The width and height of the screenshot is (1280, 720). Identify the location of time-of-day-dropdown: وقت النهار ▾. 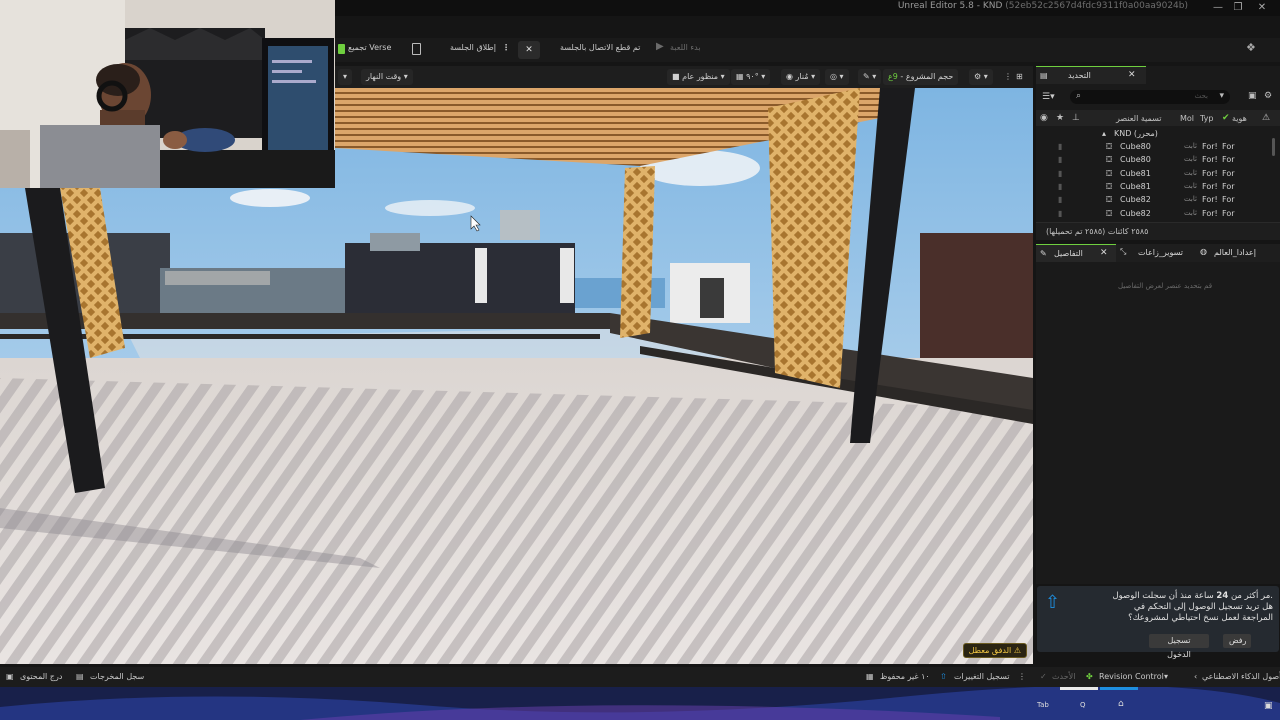
(387, 77).